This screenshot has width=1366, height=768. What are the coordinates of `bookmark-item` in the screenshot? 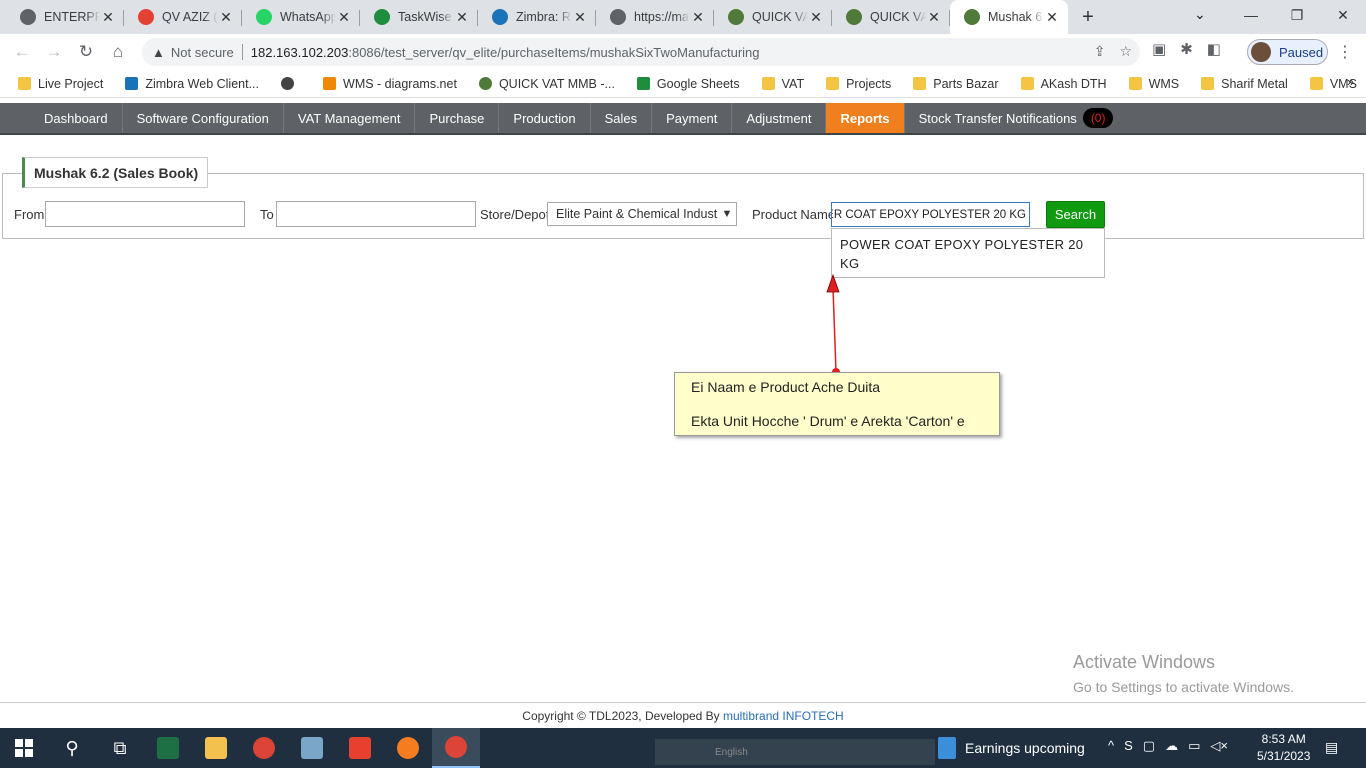 It's located at (291, 84).